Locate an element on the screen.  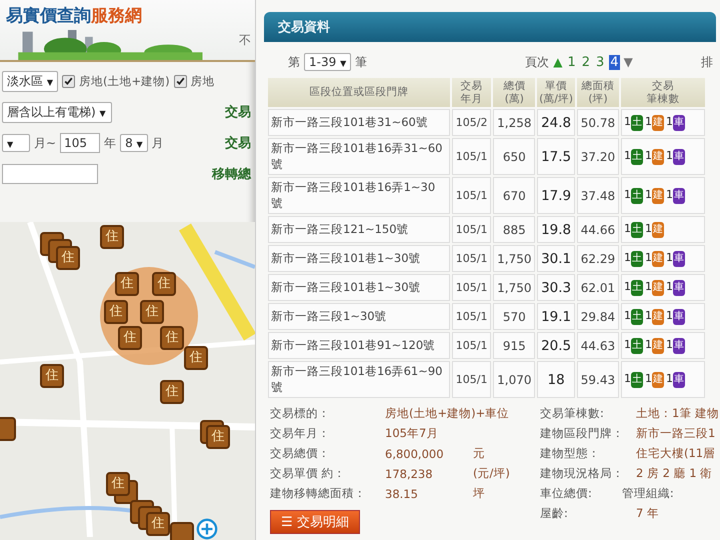
district-select: 淡水區 ▼ is located at coordinates (30, 81).